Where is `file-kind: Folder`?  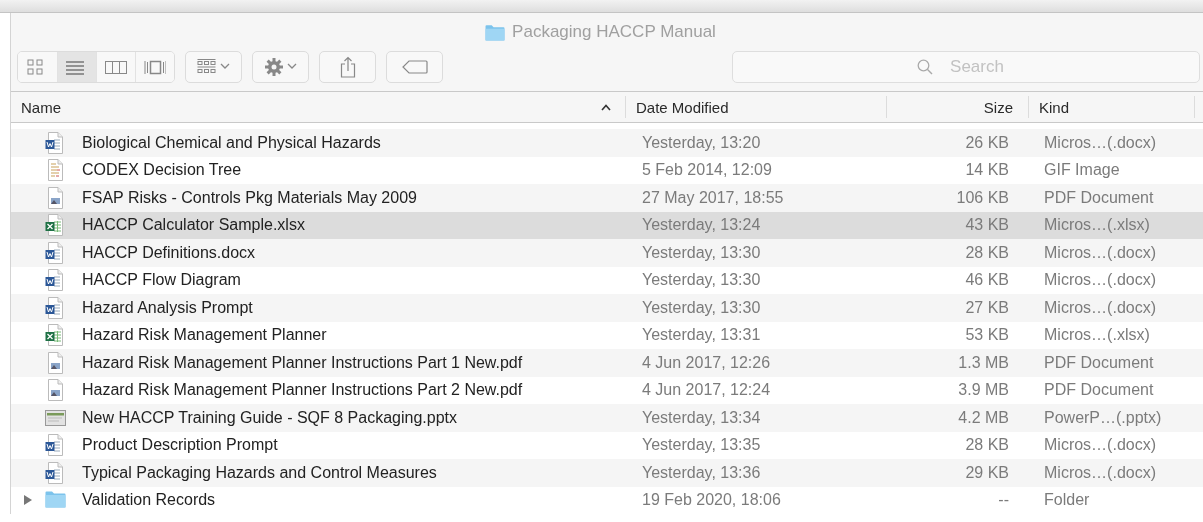
file-kind: Folder is located at coordinates (1067, 500).